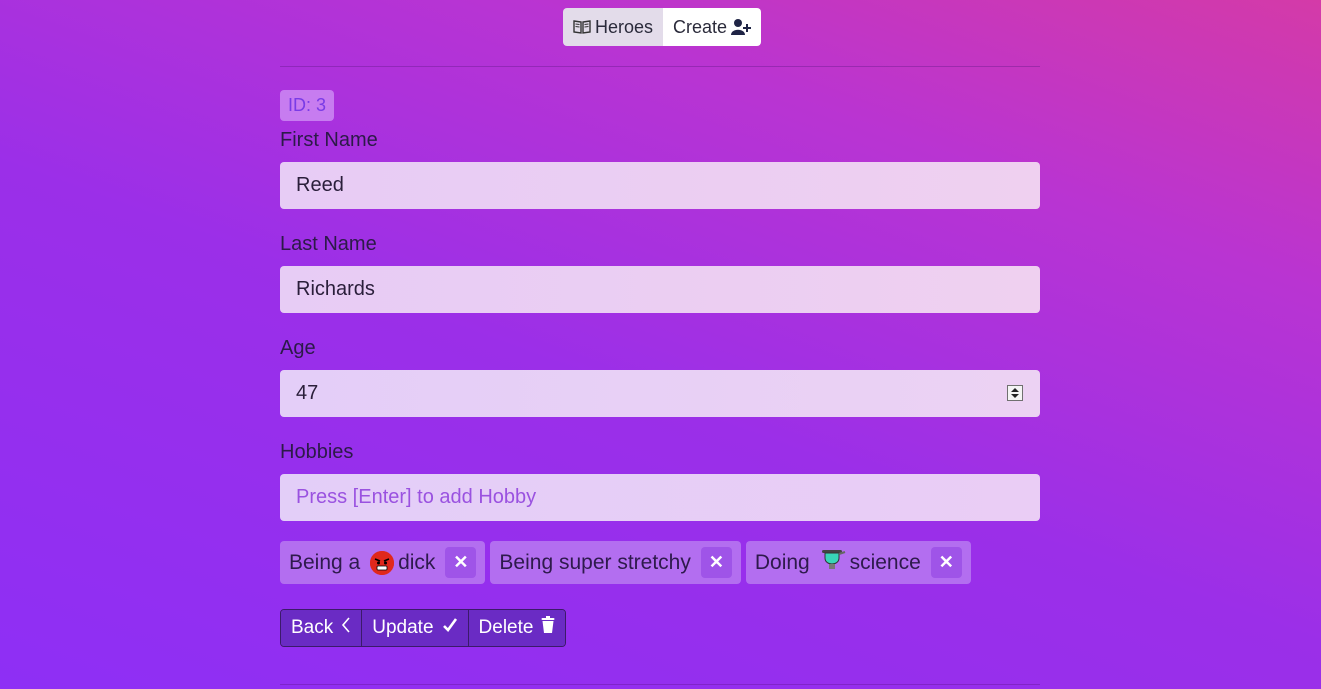  Describe the element at coordinates (417, 562) in the screenshot. I see `hobby-tag-suffix: dick` at that location.